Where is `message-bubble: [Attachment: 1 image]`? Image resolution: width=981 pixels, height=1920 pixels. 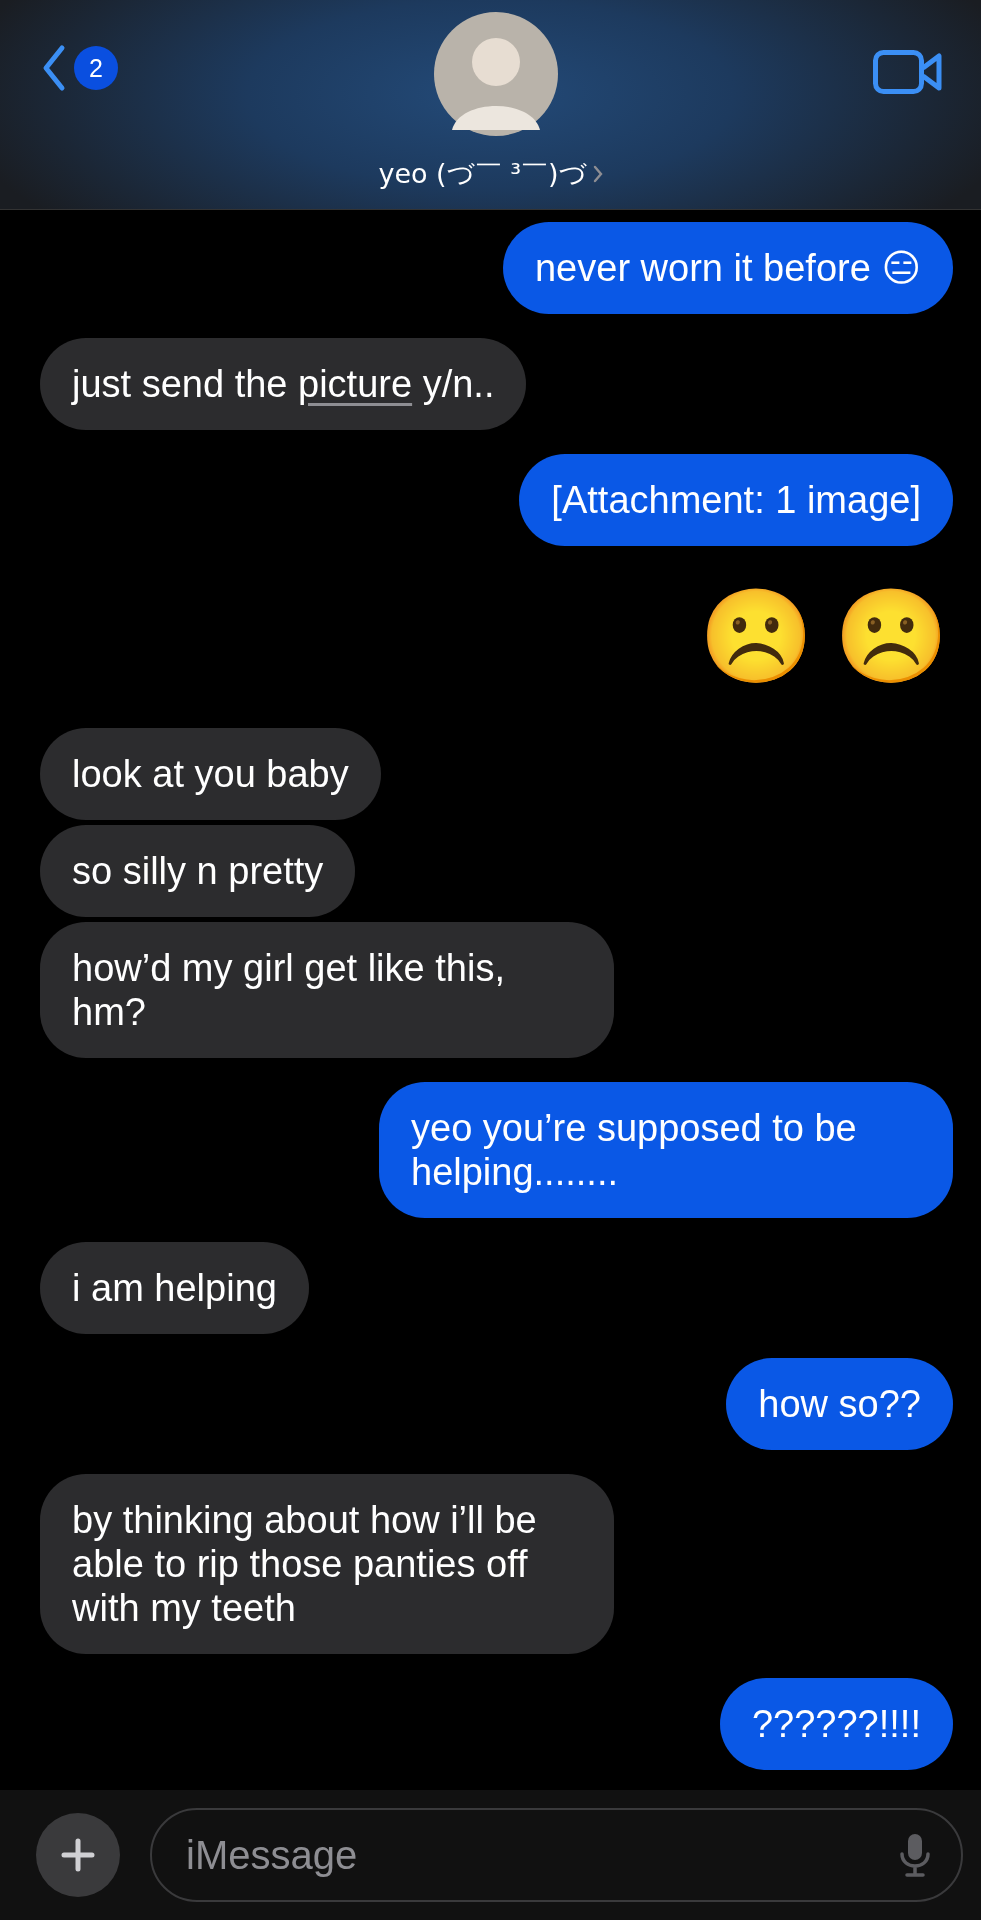 message-bubble: [Attachment: 1 image] is located at coordinates (736, 500).